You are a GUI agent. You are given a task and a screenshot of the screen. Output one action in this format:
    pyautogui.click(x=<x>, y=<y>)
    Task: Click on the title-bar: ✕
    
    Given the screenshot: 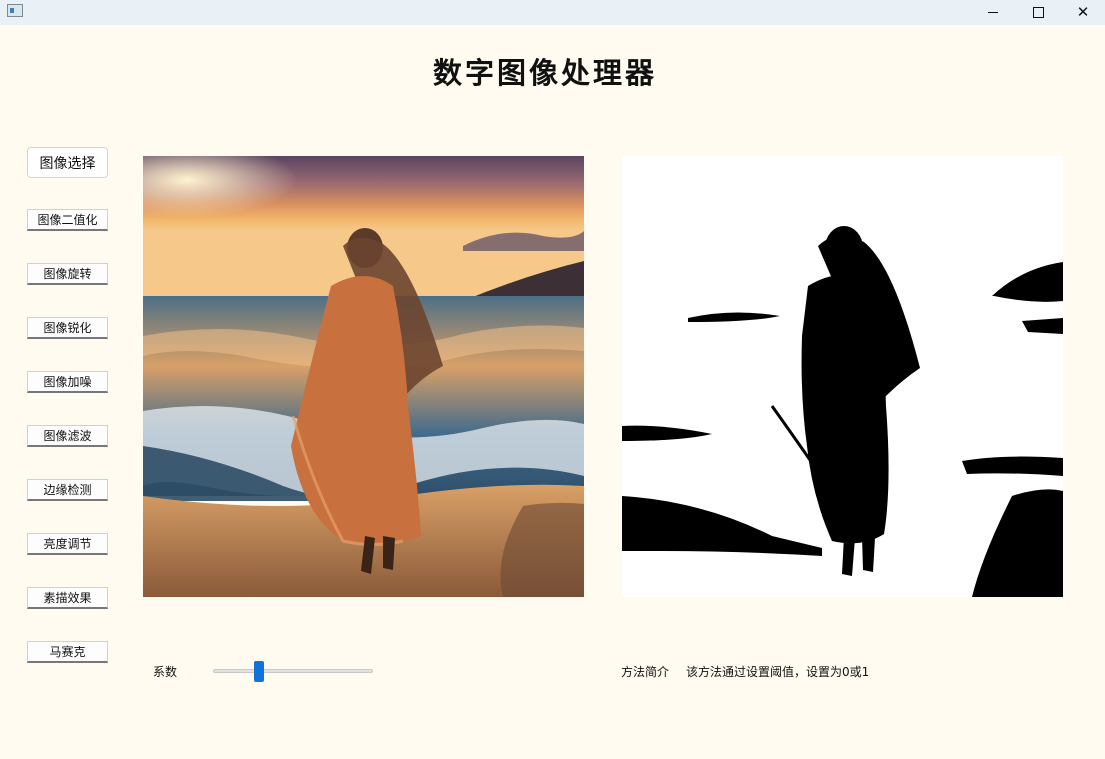 What is the action you would take?
    pyautogui.click(x=552, y=12)
    